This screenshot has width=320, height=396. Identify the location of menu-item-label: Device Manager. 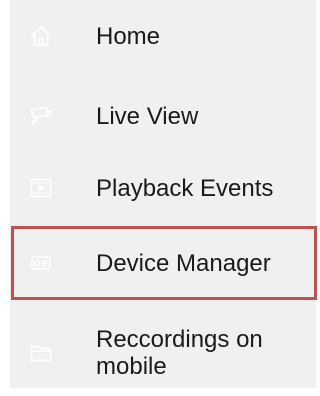
(183, 263).